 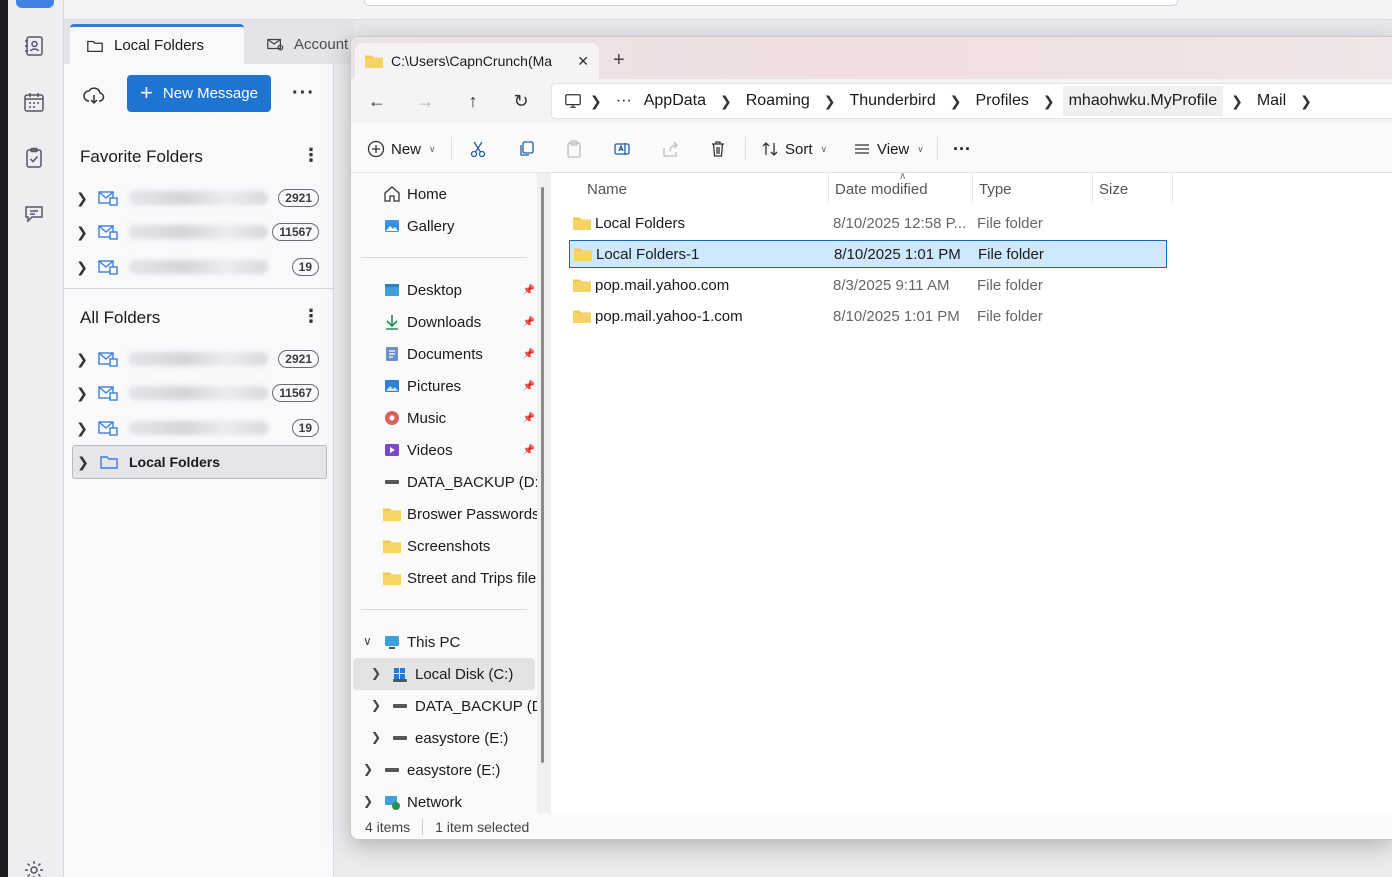 What do you see at coordinates (461, 642) in the screenshot?
I see `sidebar-item-this-pc: This PC` at bounding box center [461, 642].